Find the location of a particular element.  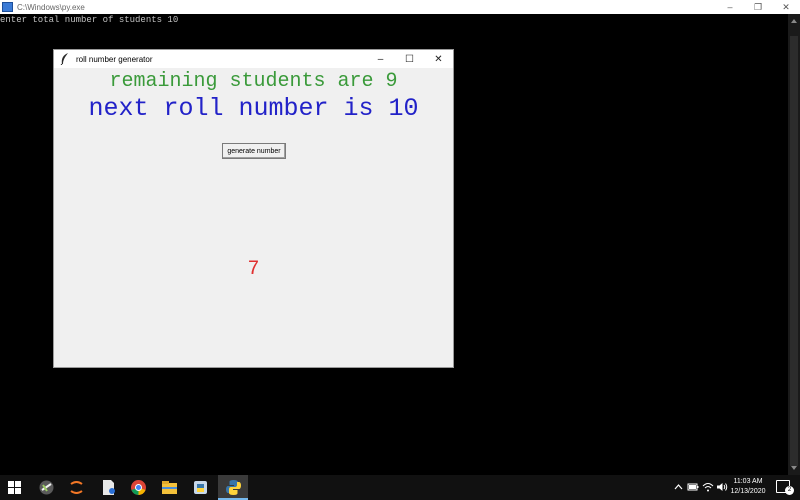

tk-feather-icon is located at coordinates (64, 59).